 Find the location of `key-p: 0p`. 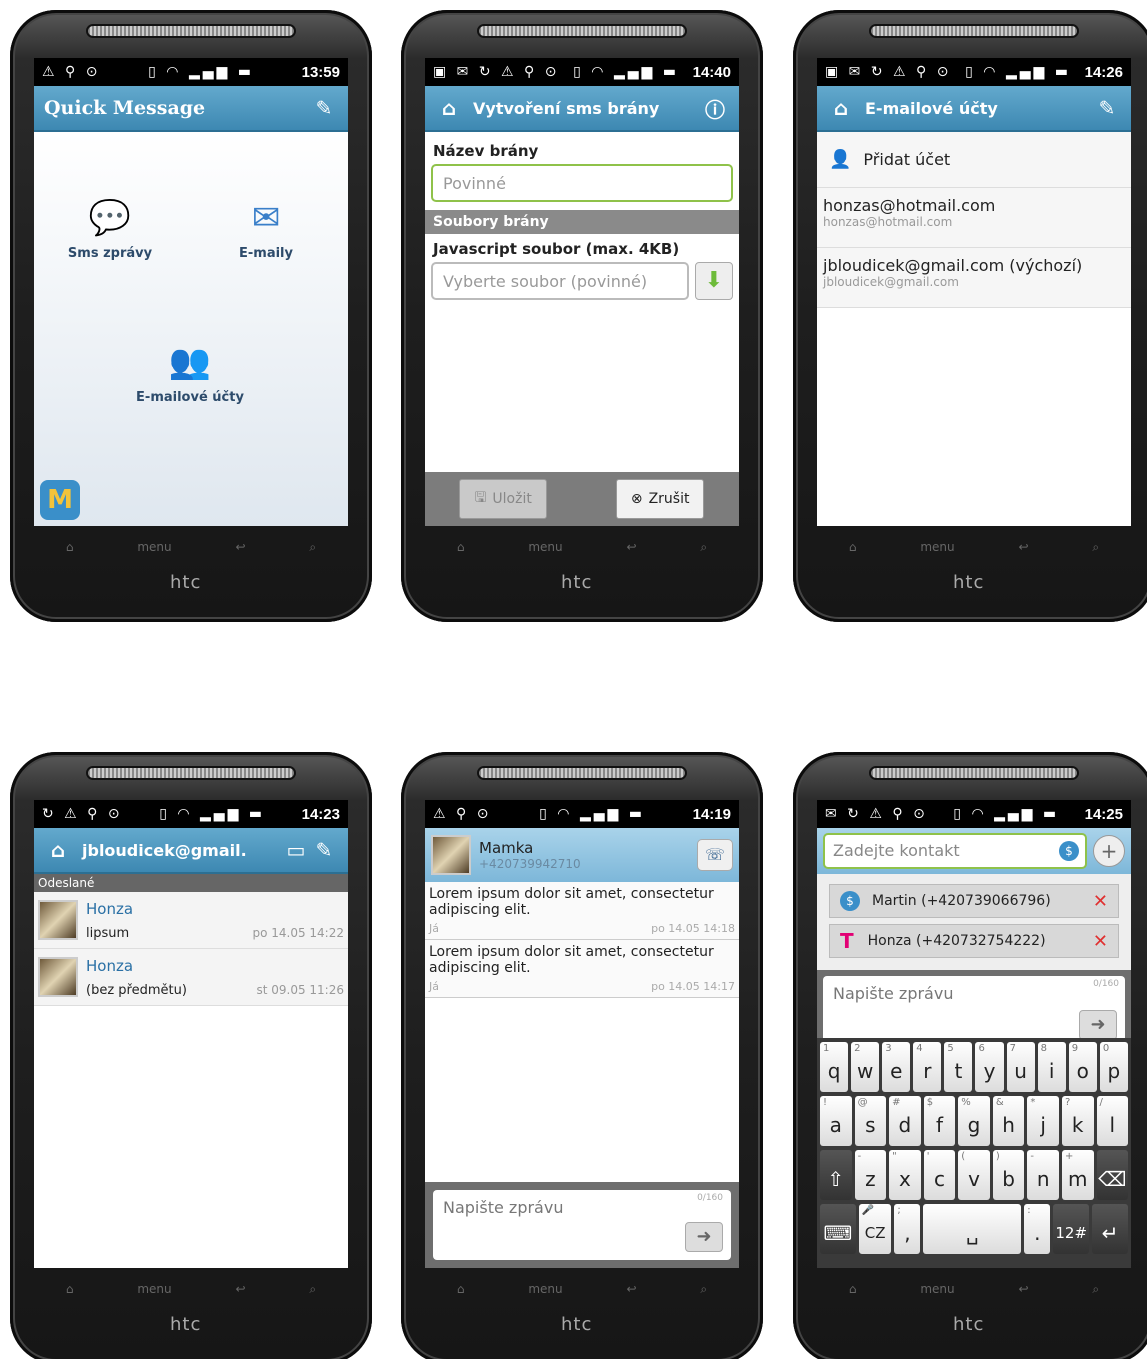

key-p: 0p is located at coordinates (1113, 1067).